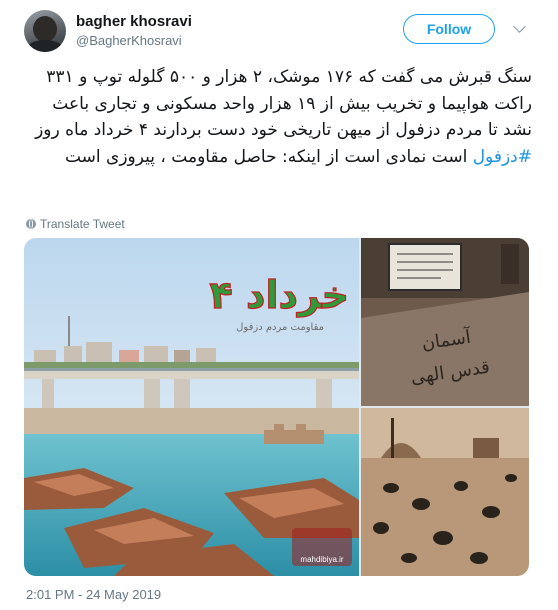 Image resolution: width=558 pixels, height=610 pixels. I want to click on follow-button: Follow, so click(449, 29).